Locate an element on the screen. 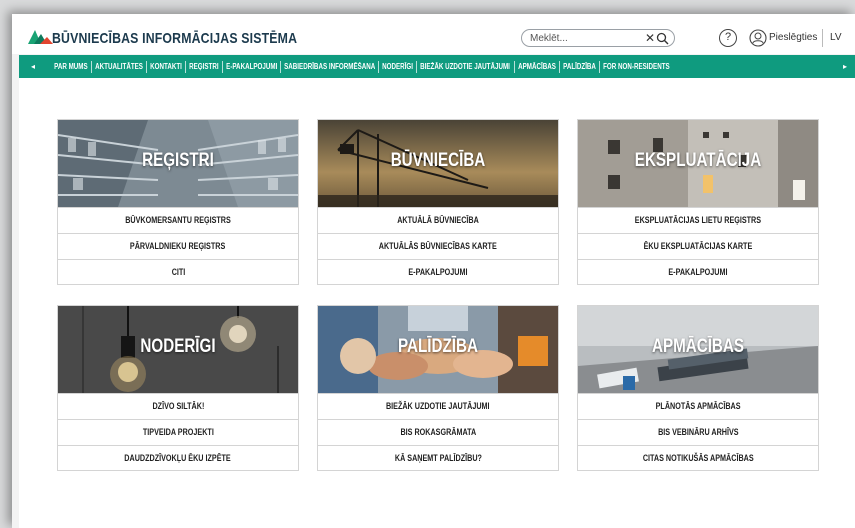  nav-prev-arrow-icon: ◂ is located at coordinates (33, 66).